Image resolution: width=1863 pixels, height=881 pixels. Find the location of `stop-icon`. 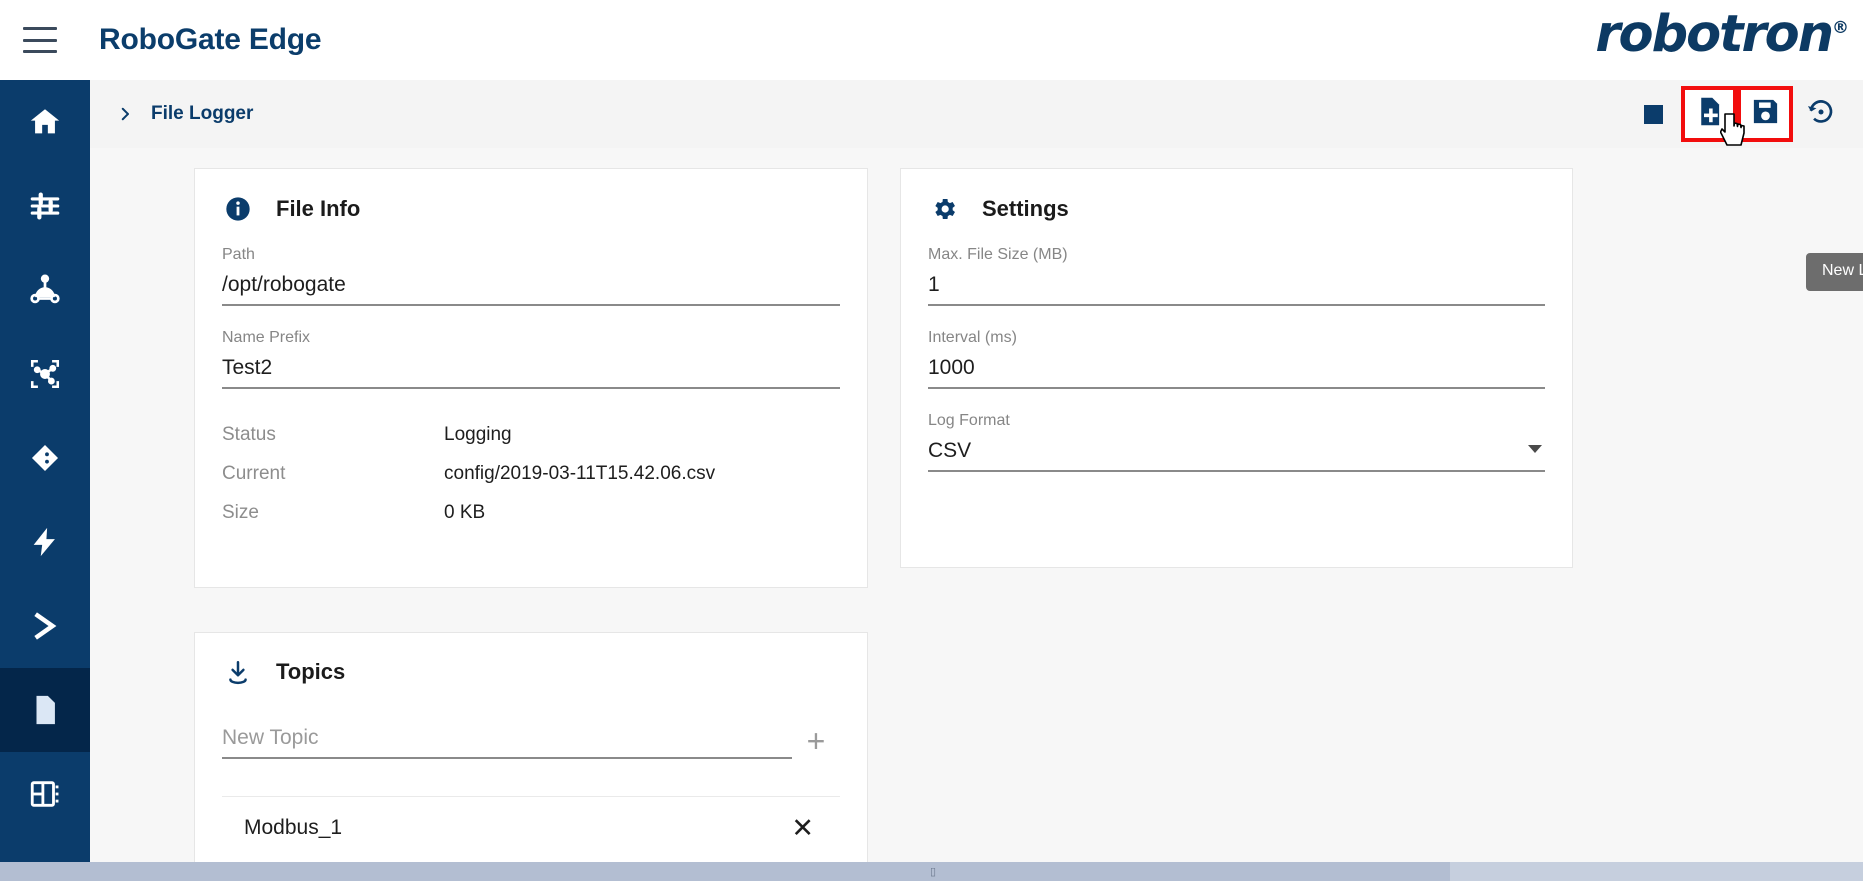

stop-icon is located at coordinates (1653, 114).